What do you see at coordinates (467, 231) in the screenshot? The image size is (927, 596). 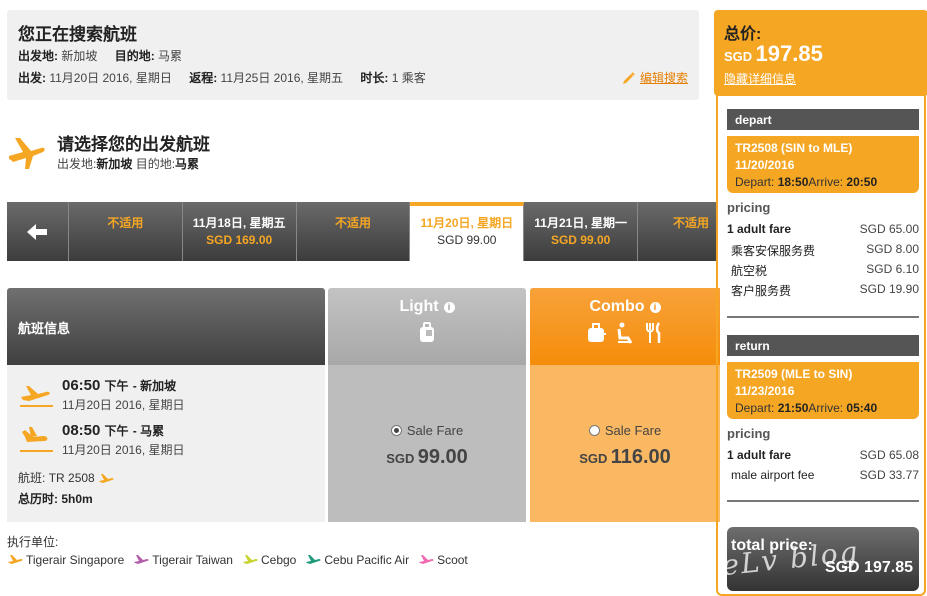 I see `date-option-selected: 11月20日, 星期日 SGD 99.00` at bounding box center [467, 231].